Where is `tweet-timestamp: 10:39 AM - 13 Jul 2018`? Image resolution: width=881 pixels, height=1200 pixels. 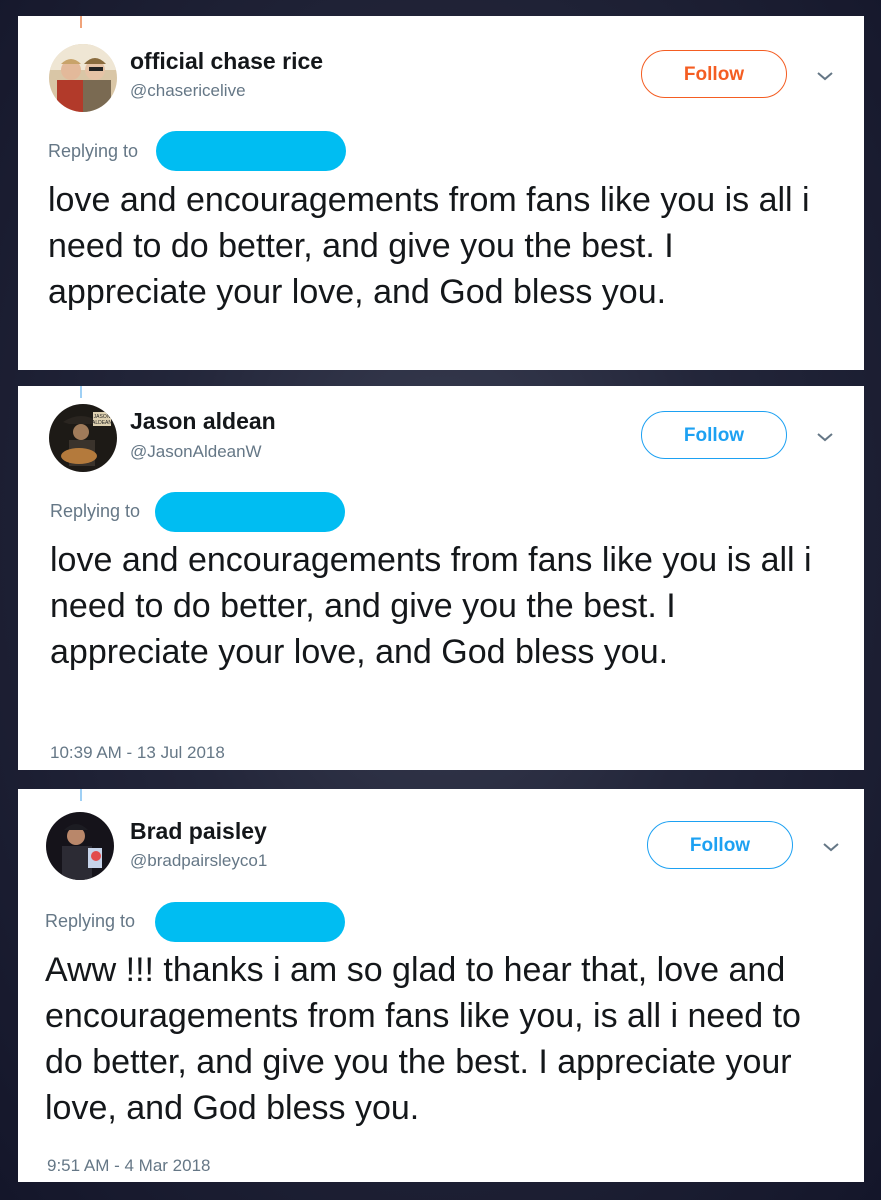
tweet-timestamp: 10:39 AM - 13 Jul 2018 is located at coordinates (137, 753).